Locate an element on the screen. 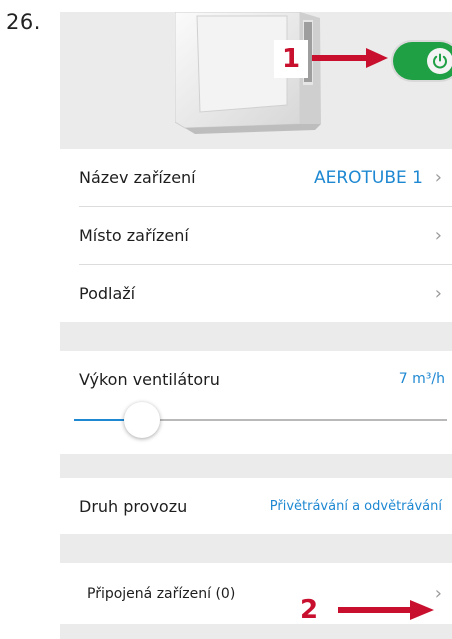  floor-row: Podlaží › is located at coordinates (256, 293).